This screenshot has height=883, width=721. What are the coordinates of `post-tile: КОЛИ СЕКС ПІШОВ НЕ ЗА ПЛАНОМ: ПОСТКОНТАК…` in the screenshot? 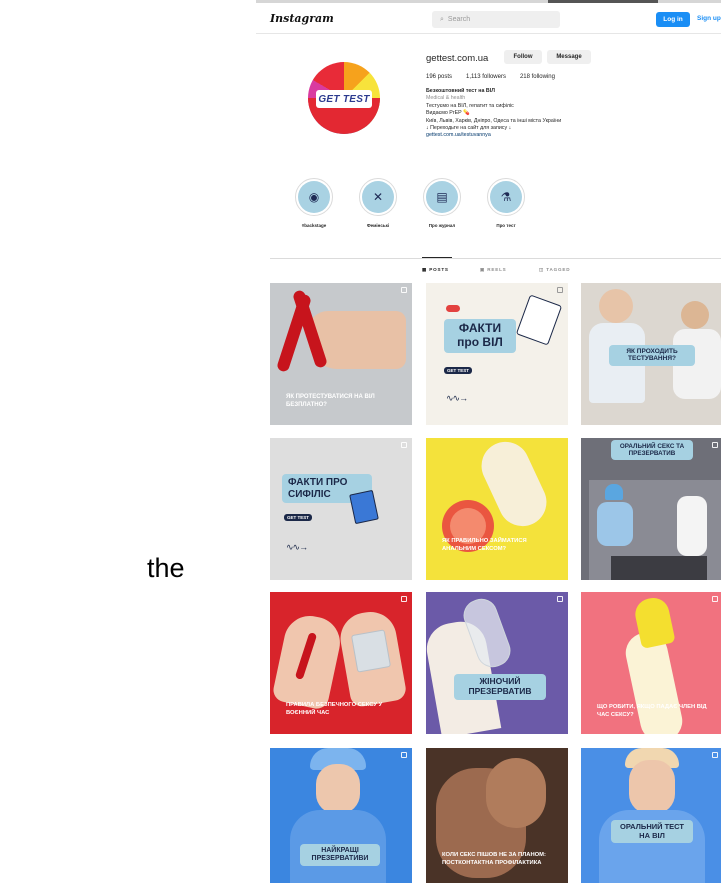 It's located at (497, 815).